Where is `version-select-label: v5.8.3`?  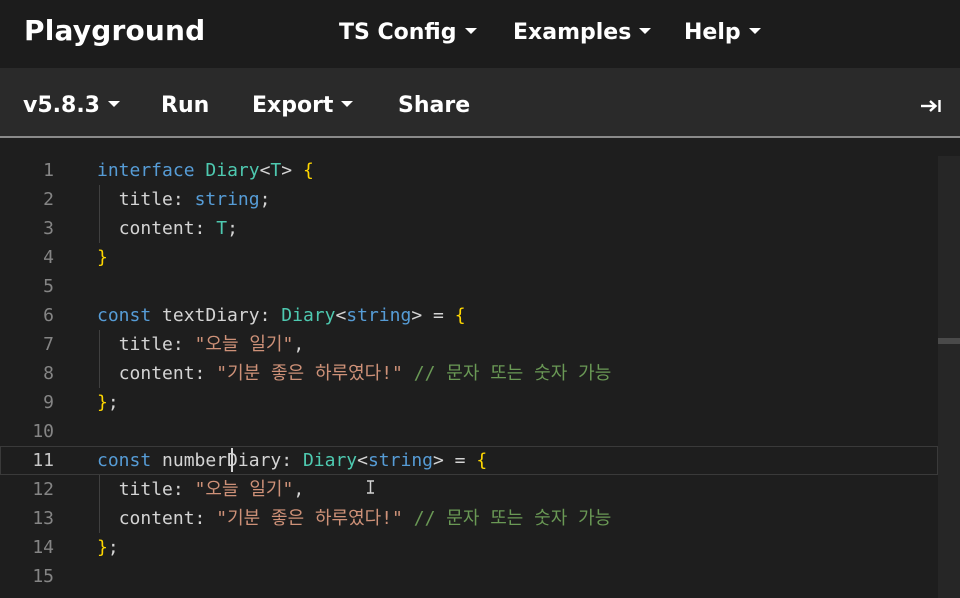 version-select-label: v5.8.3 is located at coordinates (61, 105).